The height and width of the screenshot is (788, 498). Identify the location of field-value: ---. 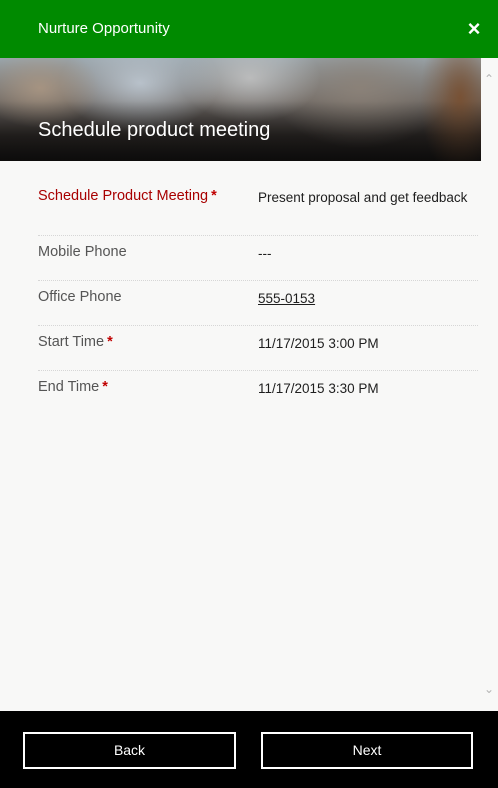
(363, 257).